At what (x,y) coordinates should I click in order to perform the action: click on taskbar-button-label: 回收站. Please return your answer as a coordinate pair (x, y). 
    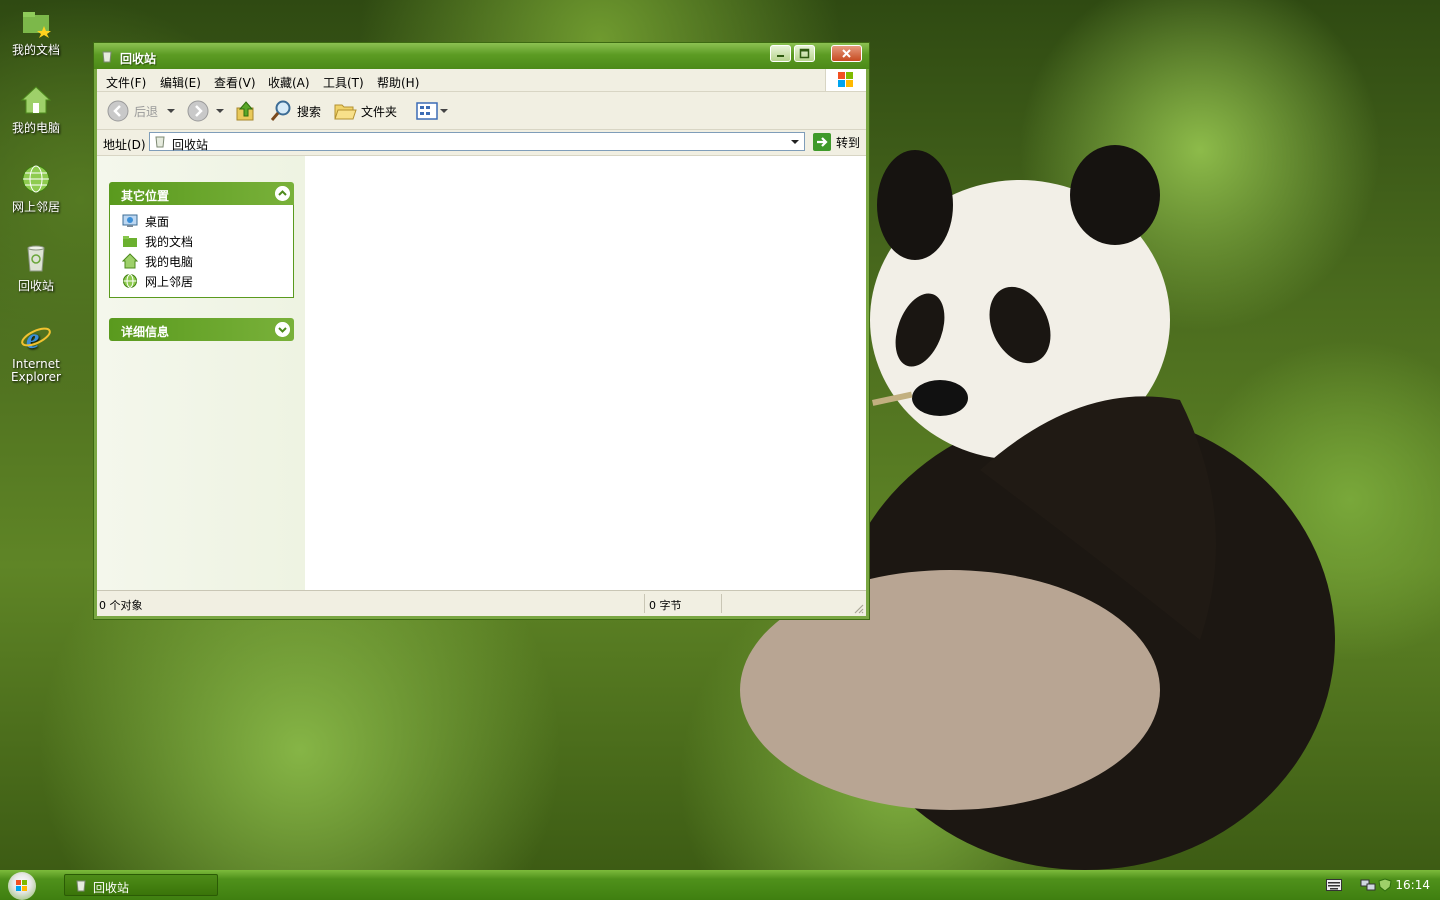
    Looking at the image, I should click on (111, 888).